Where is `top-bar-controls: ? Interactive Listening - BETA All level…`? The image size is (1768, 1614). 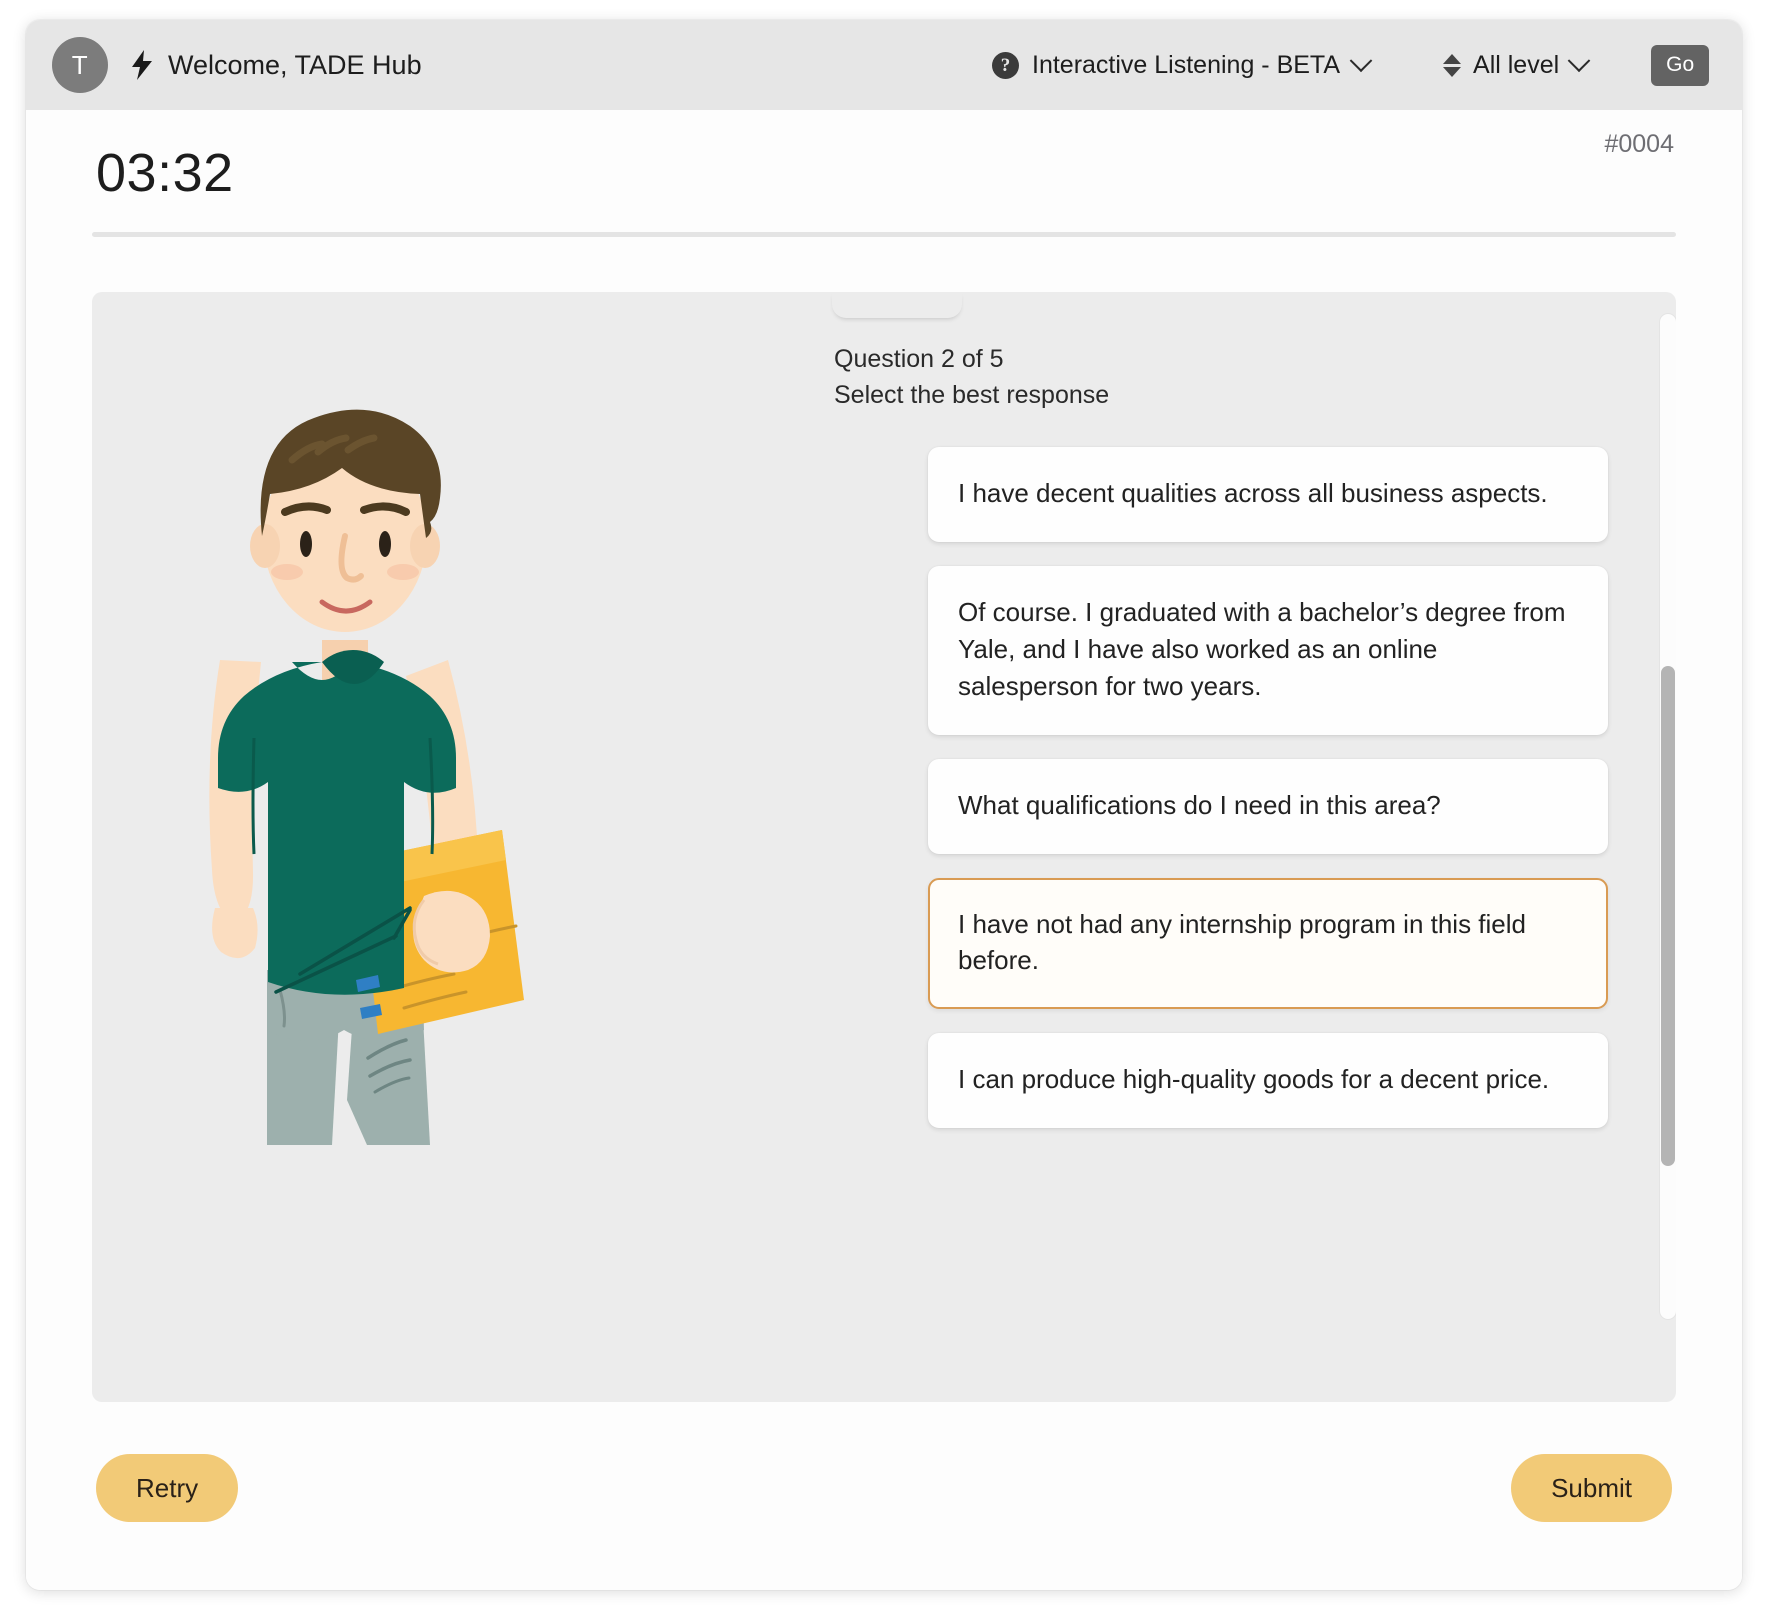
top-bar-controls: ? Interactive Listening - BETA All level… is located at coordinates (1351, 65).